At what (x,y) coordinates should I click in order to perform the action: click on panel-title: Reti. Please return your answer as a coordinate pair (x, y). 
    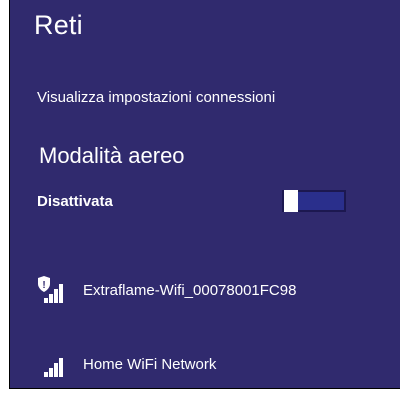
    Looking at the image, I should click on (58, 25).